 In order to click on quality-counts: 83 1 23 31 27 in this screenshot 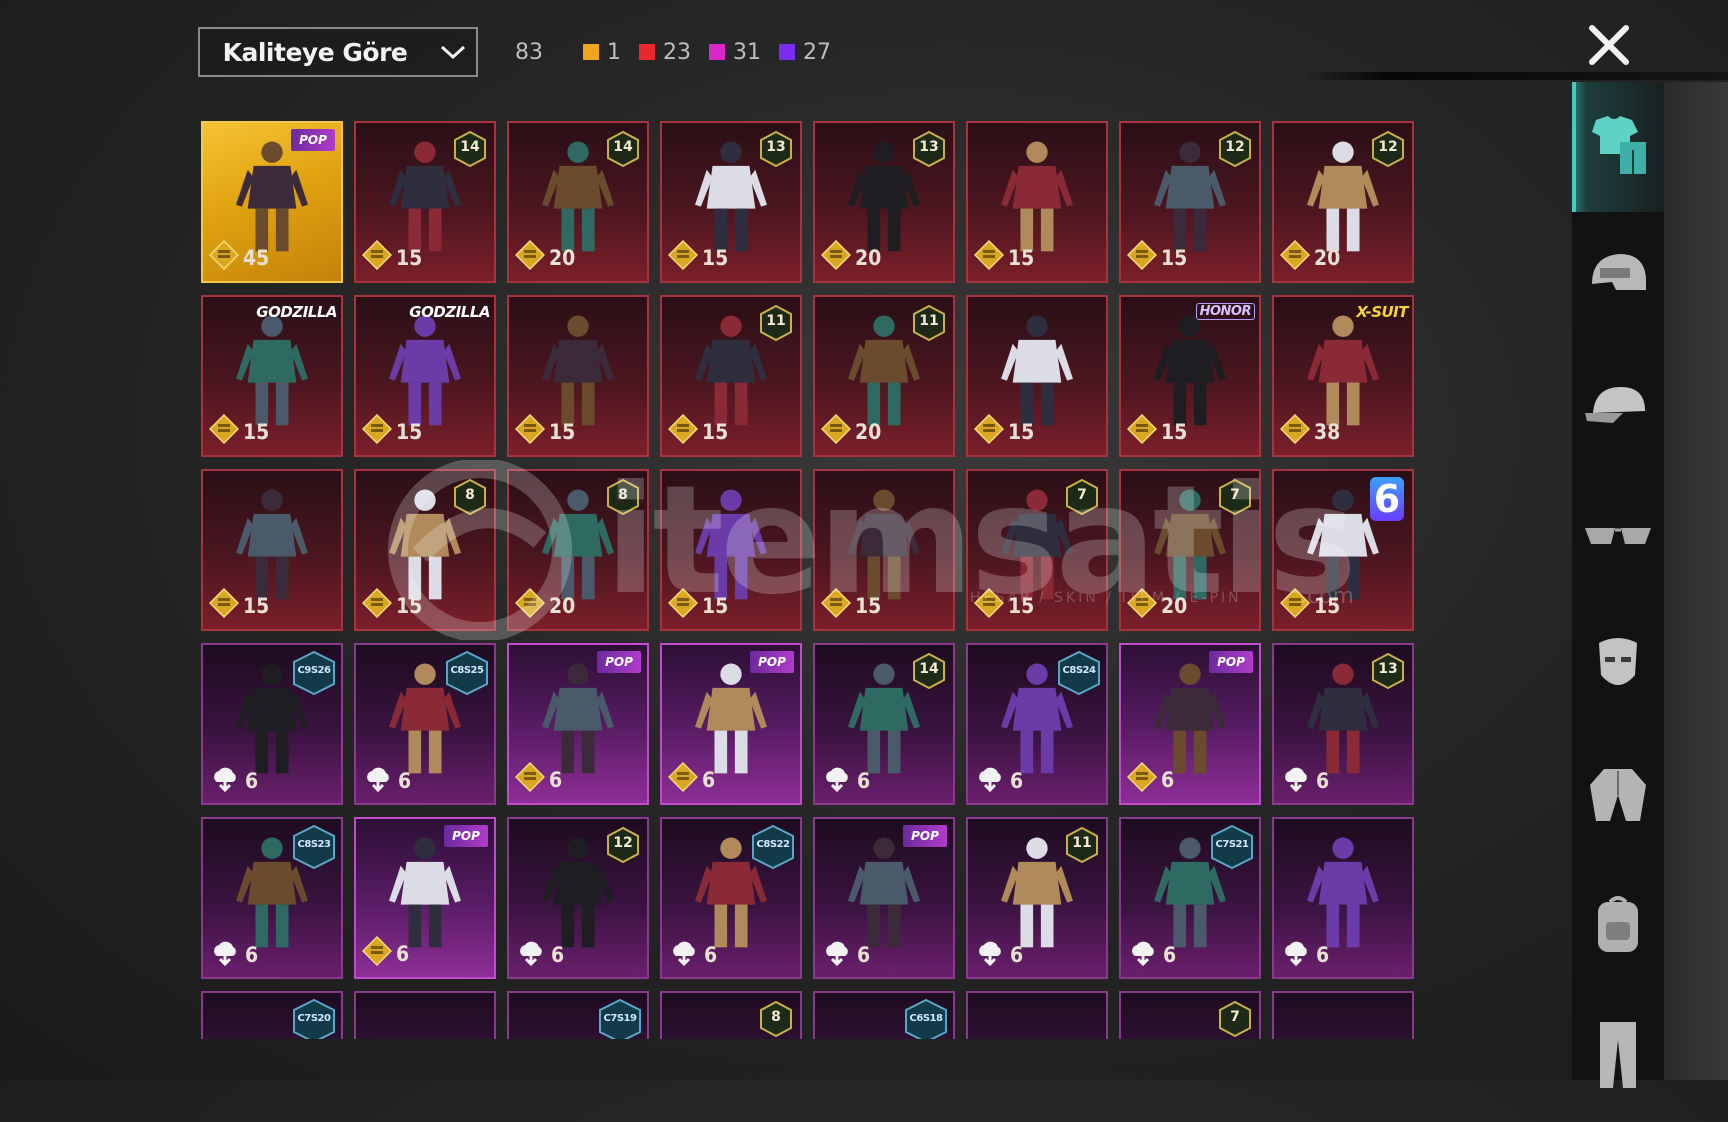, I will do `click(673, 52)`.